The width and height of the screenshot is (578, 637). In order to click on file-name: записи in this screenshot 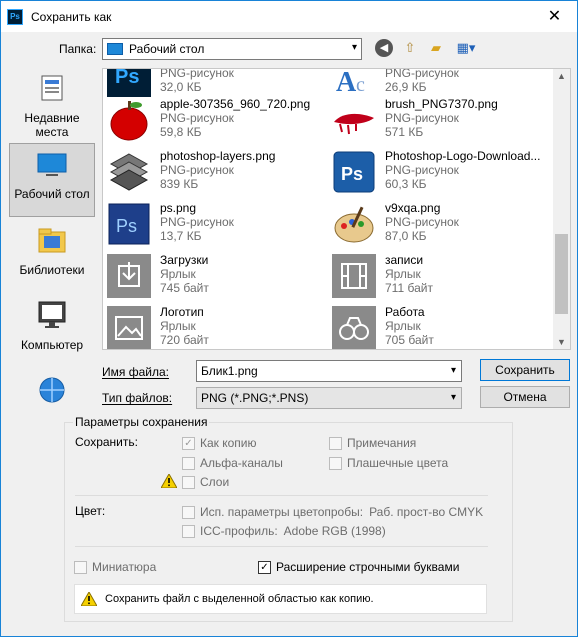, I will do `click(404, 260)`.